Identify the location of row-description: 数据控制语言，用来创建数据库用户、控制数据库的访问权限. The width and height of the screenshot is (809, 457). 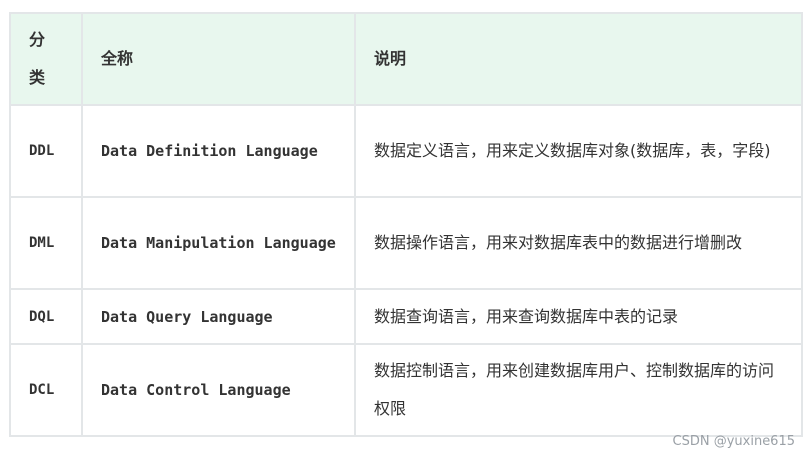
(578, 390).